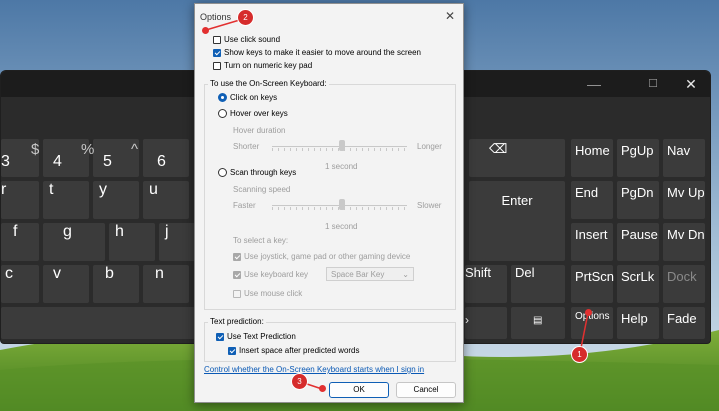  What do you see at coordinates (684, 158) in the screenshot?
I see `key-nav: Nav` at bounding box center [684, 158].